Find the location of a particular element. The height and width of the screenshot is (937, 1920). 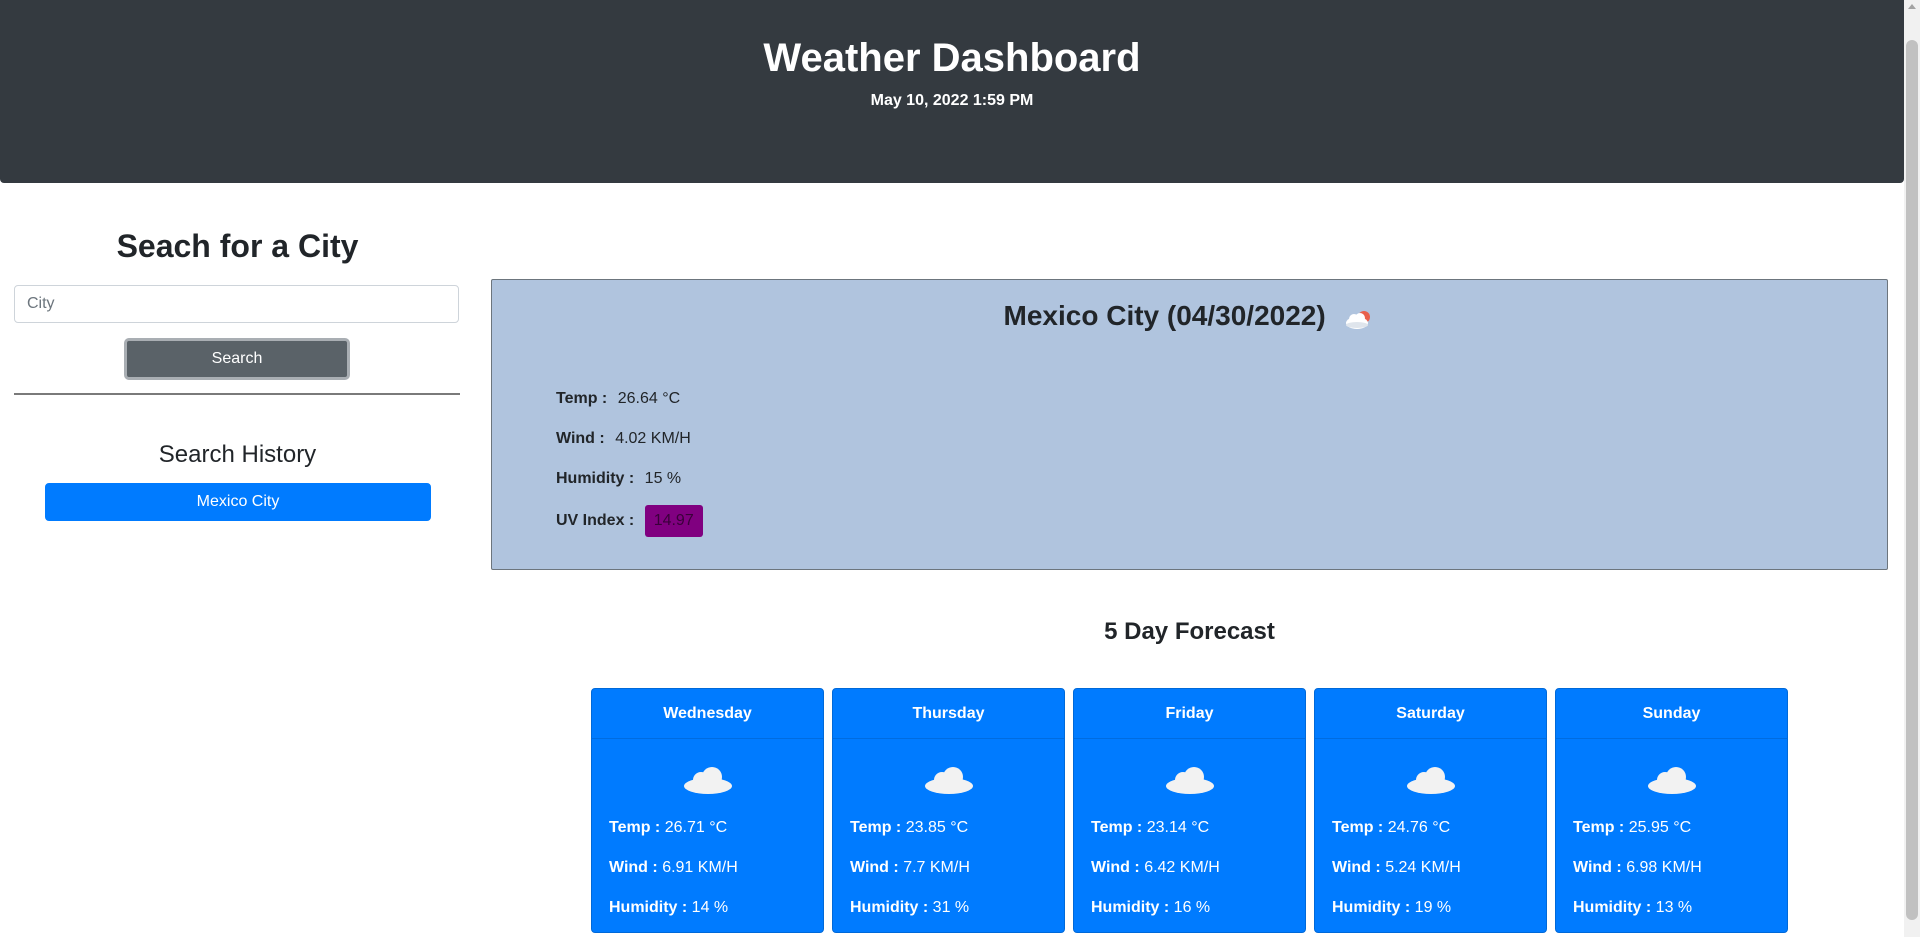

uv-label: UV Index : is located at coordinates (595, 520).